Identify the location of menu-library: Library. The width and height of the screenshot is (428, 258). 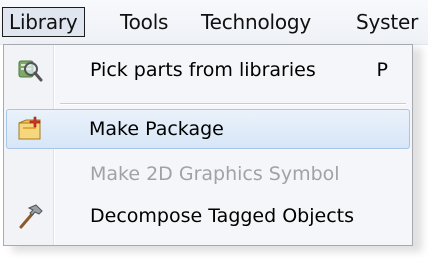
(43, 22).